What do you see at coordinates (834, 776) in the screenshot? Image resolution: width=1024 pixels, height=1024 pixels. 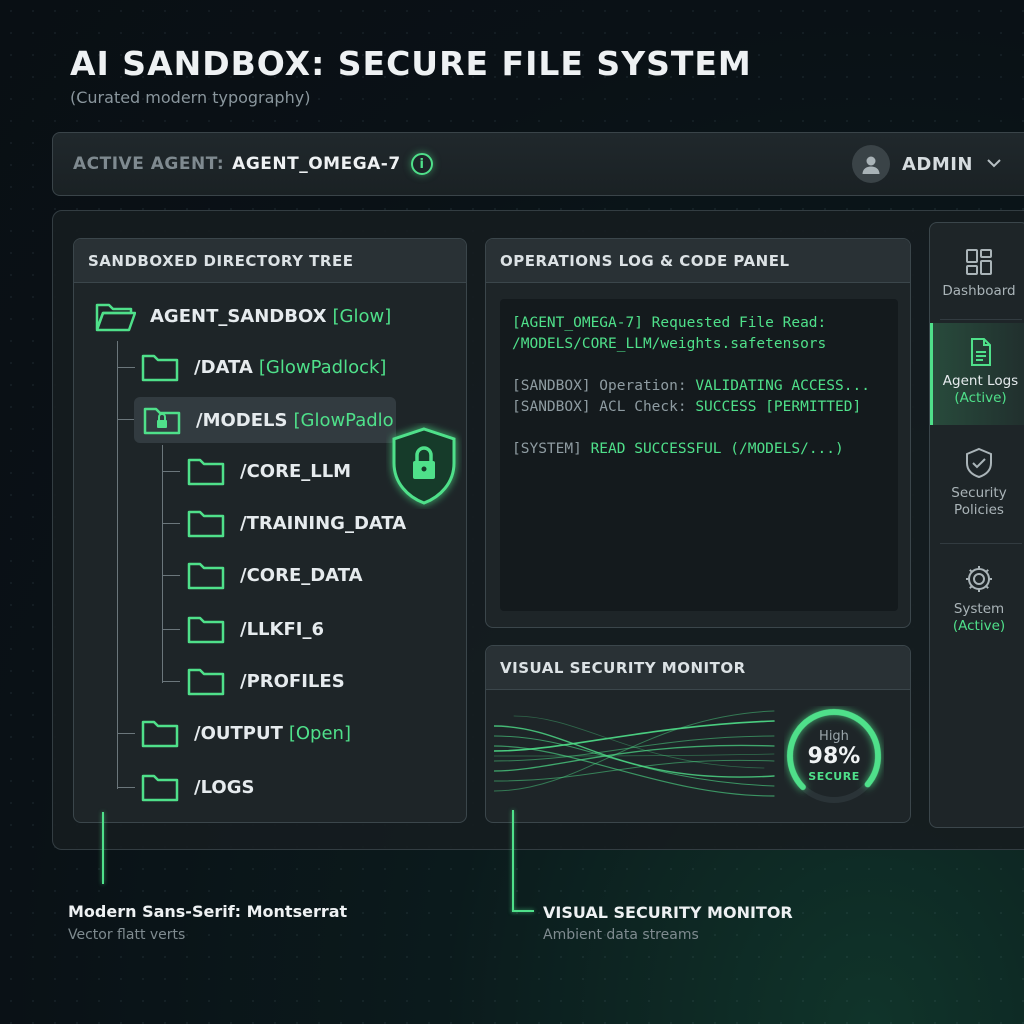 I see `gauge-status: SECURE` at bounding box center [834, 776].